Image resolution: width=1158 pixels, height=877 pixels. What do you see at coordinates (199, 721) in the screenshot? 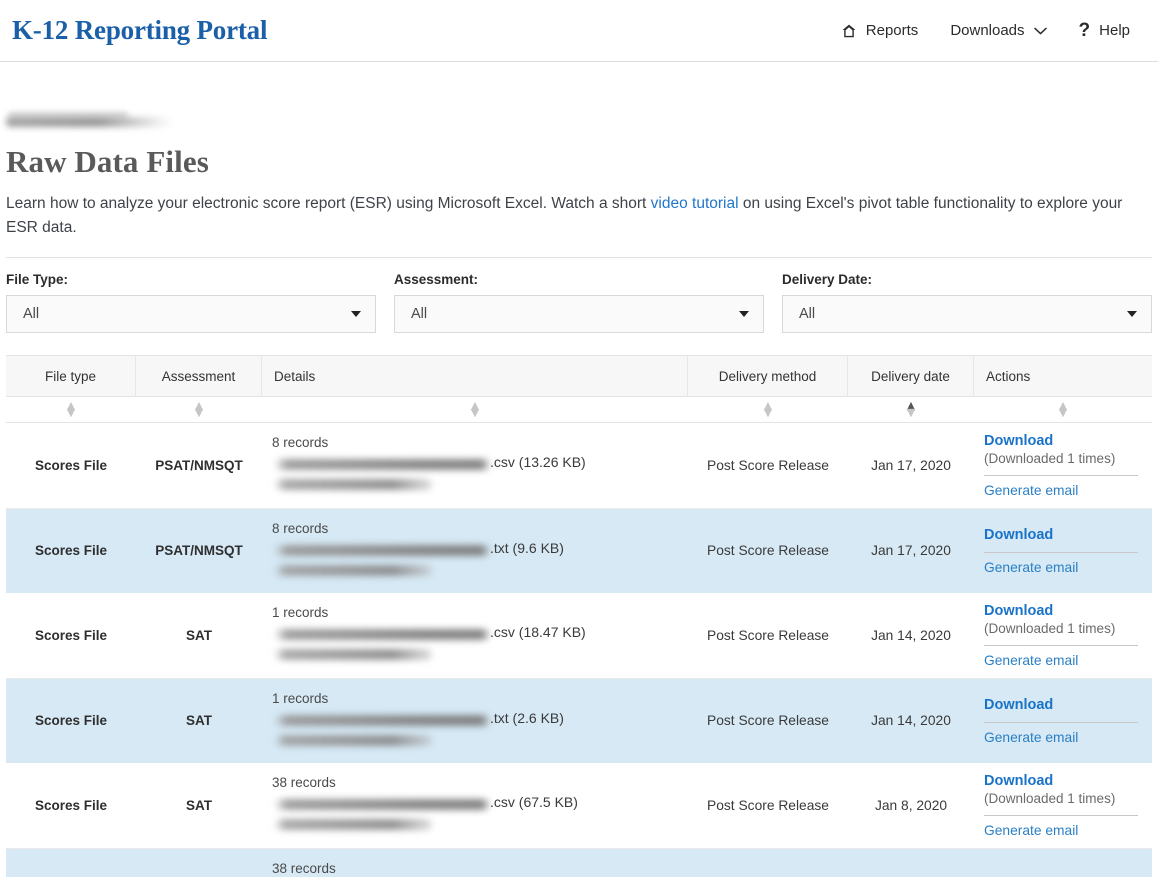
I see `cell-assessment: SAT` at bounding box center [199, 721].